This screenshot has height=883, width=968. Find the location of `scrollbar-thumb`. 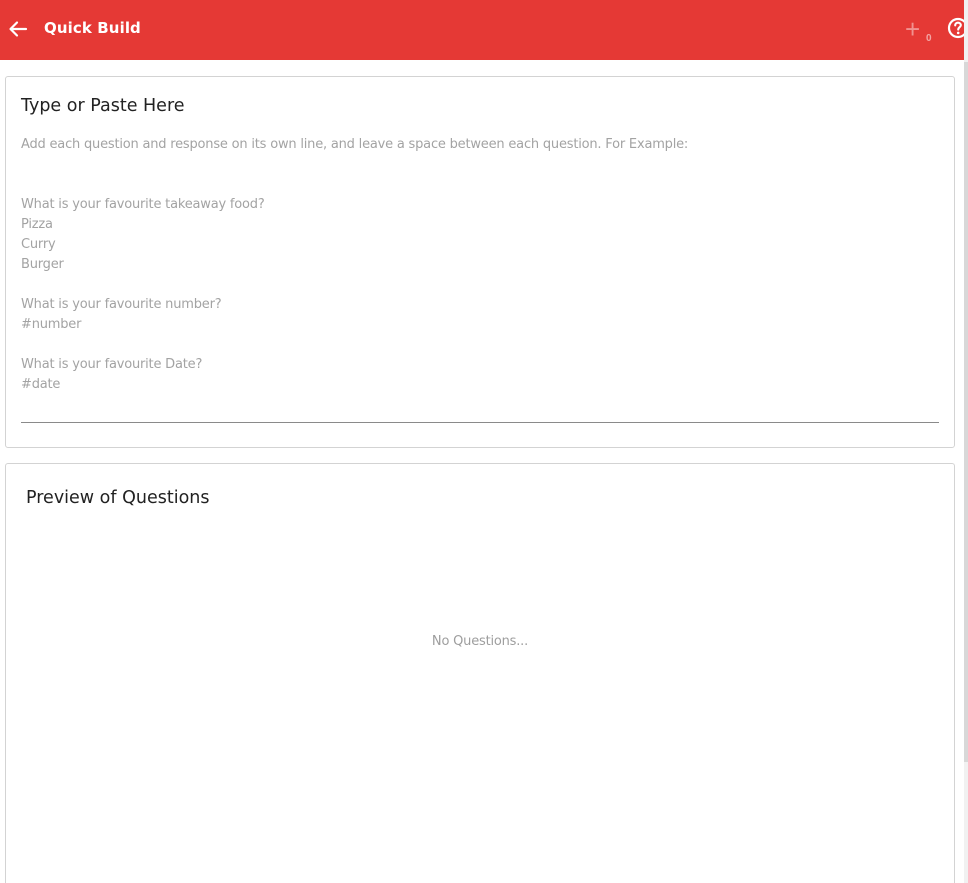

scrollbar-thumb is located at coordinates (966, 412).